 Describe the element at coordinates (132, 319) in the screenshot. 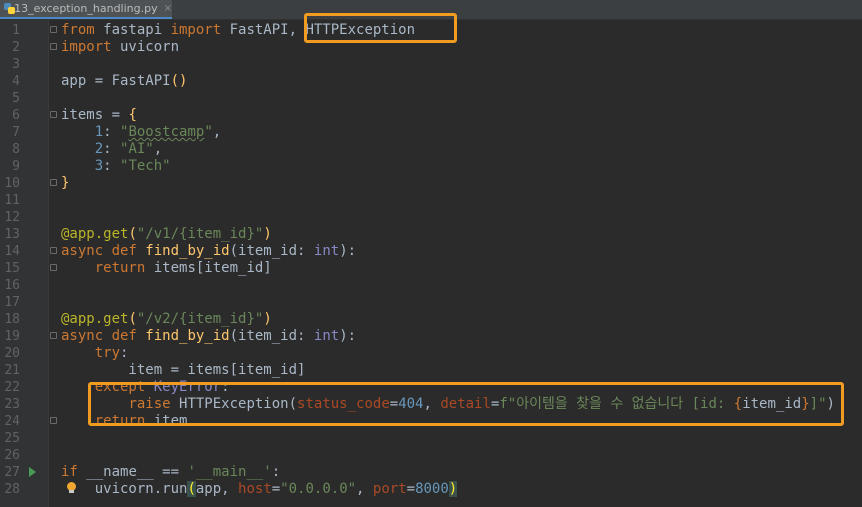

I see `code-token: (` at that location.